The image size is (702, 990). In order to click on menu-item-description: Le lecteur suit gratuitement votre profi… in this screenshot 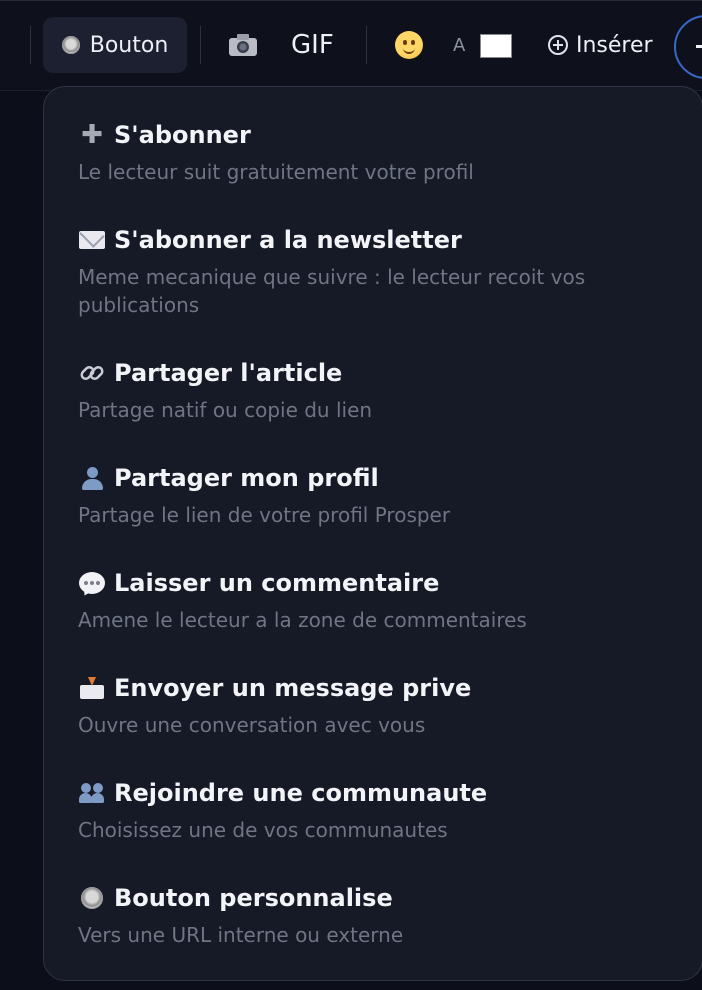, I will do `click(276, 172)`.